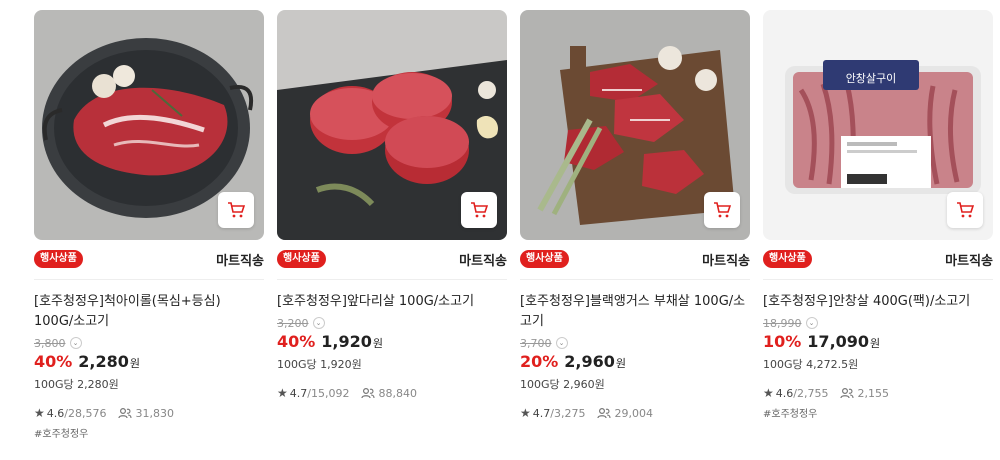 This screenshot has height=460, width=1000. Describe the element at coordinates (103, 361) in the screenshot. I see `sale-price: 2,280` at that location.